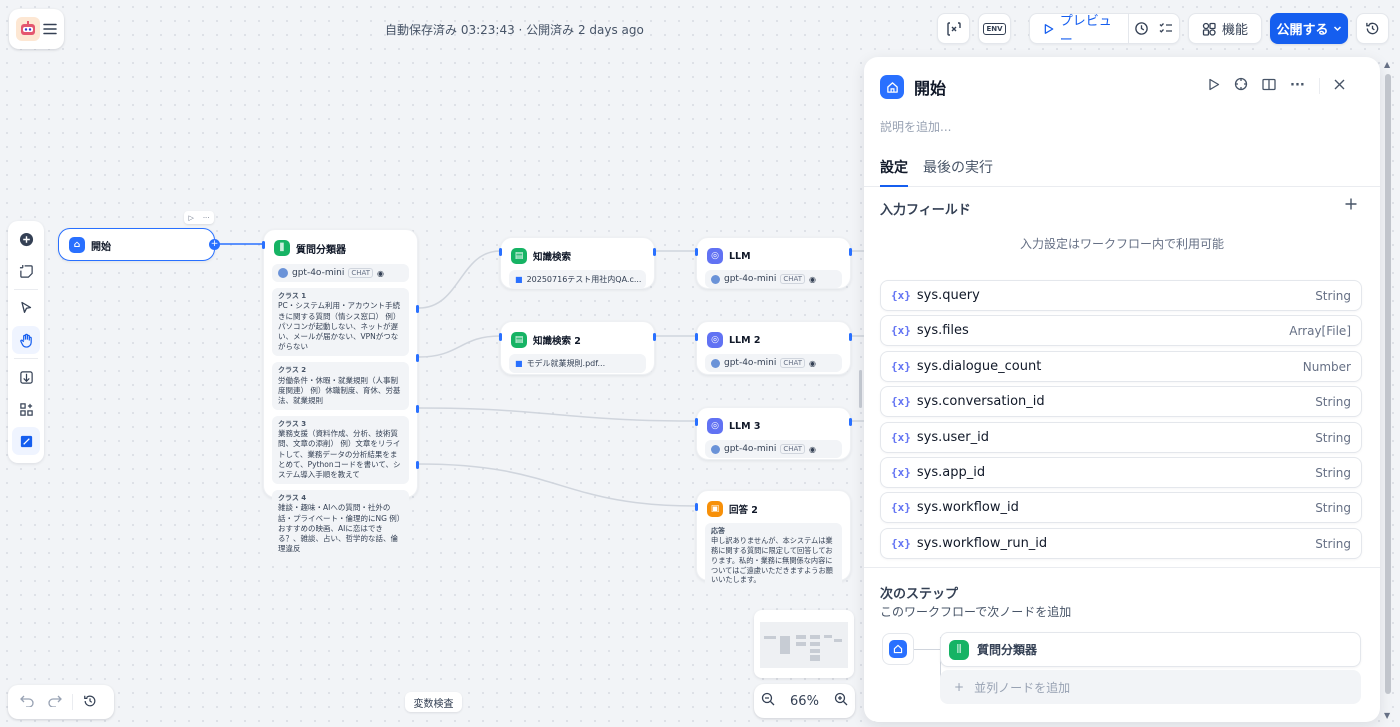 The height and width of the screenshot is (727, 1400). I want to click on input-note: 入力設定はワークフロー内で利用可能, so click(1121, 244).